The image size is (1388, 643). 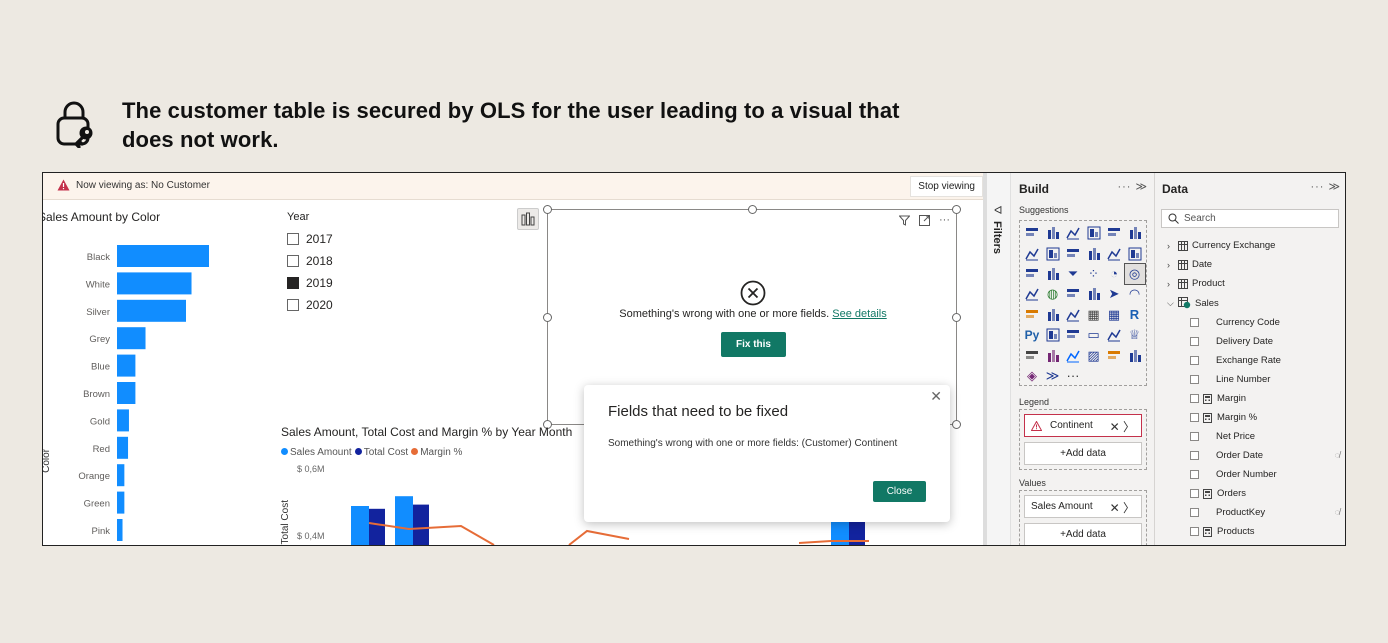 What do you see at coordinates (310, 283) in the screenshot?
I see `slicer-item-2019: 2019` at bounding box center [310, 283].